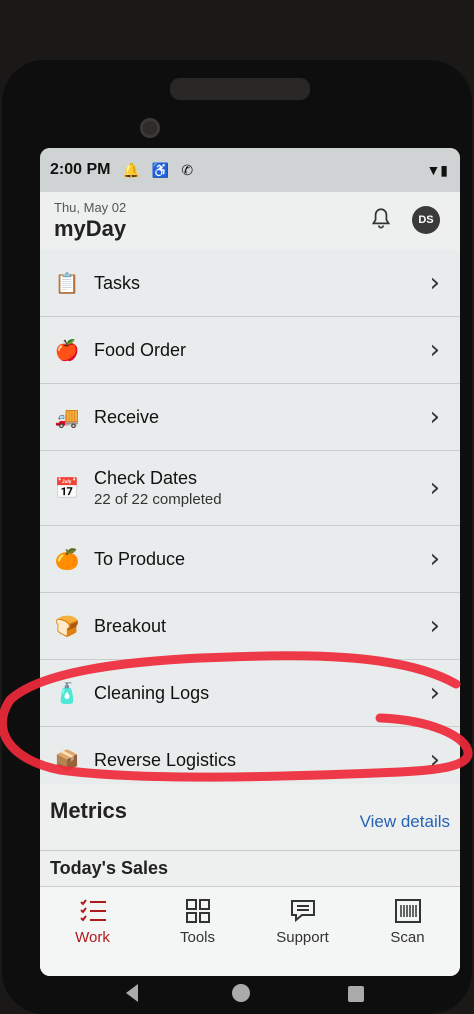 This screenshot has width=474, height=1014. I want to click on tab-support: Support, so click(302, 931).